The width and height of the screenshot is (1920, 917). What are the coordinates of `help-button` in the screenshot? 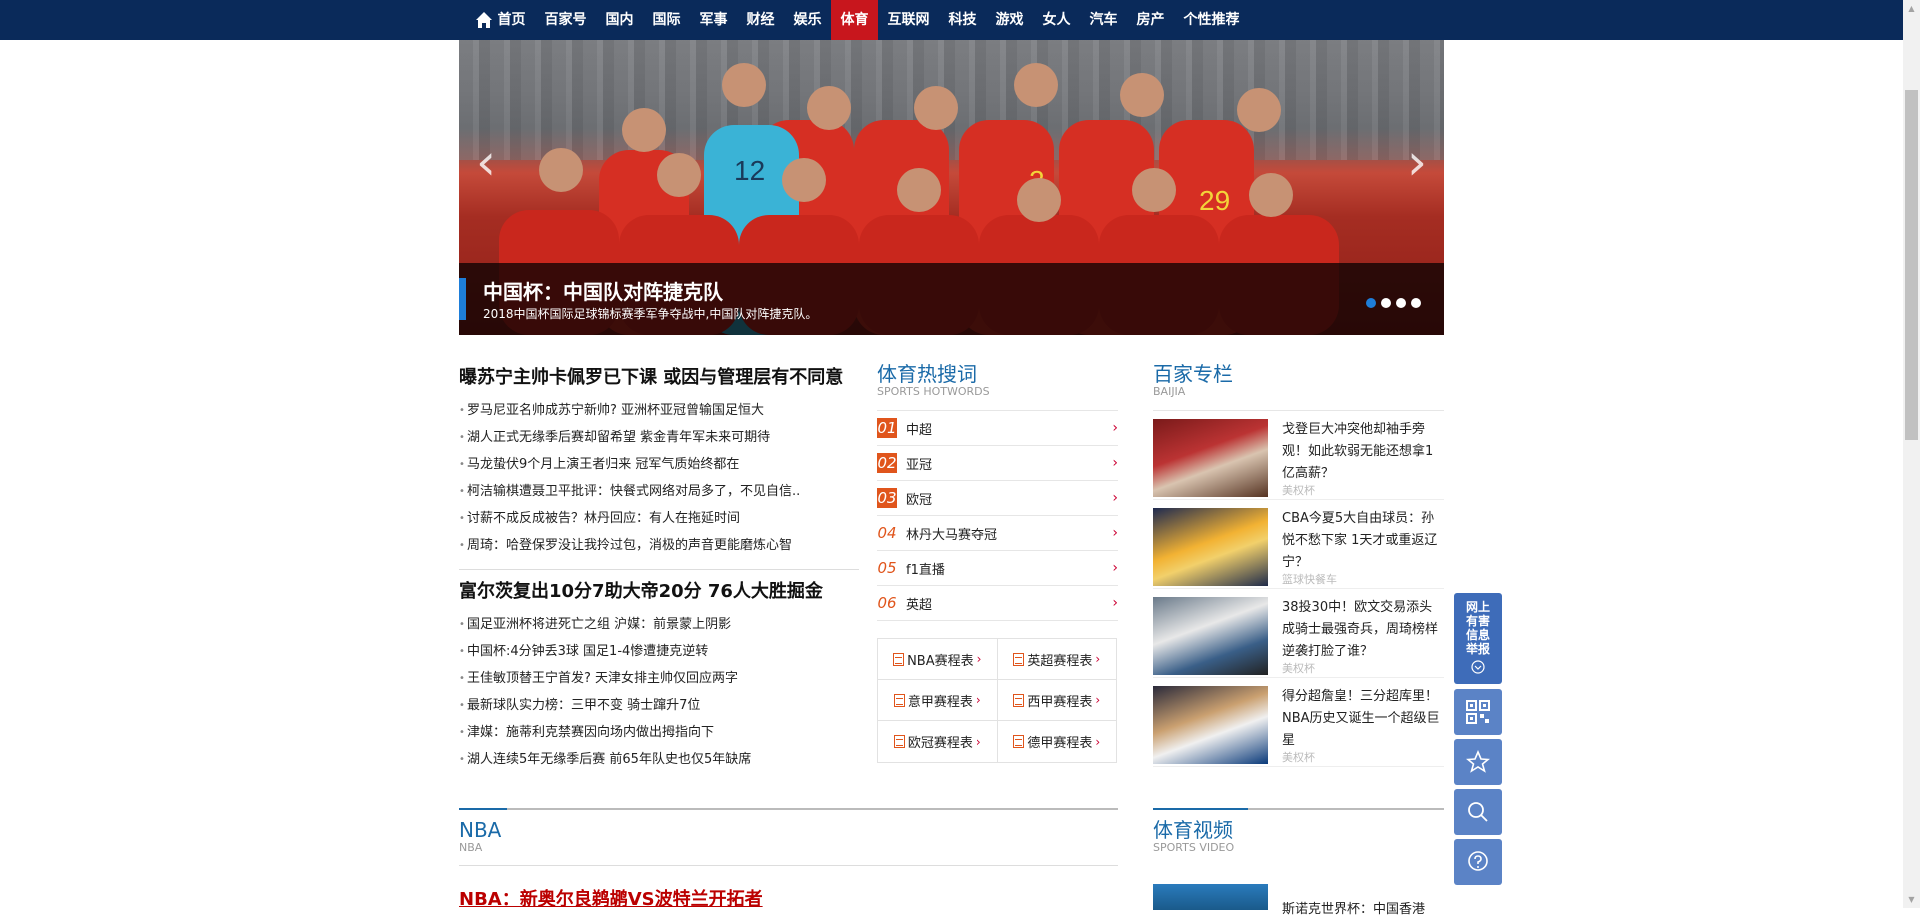 It's located at (1478, 862).